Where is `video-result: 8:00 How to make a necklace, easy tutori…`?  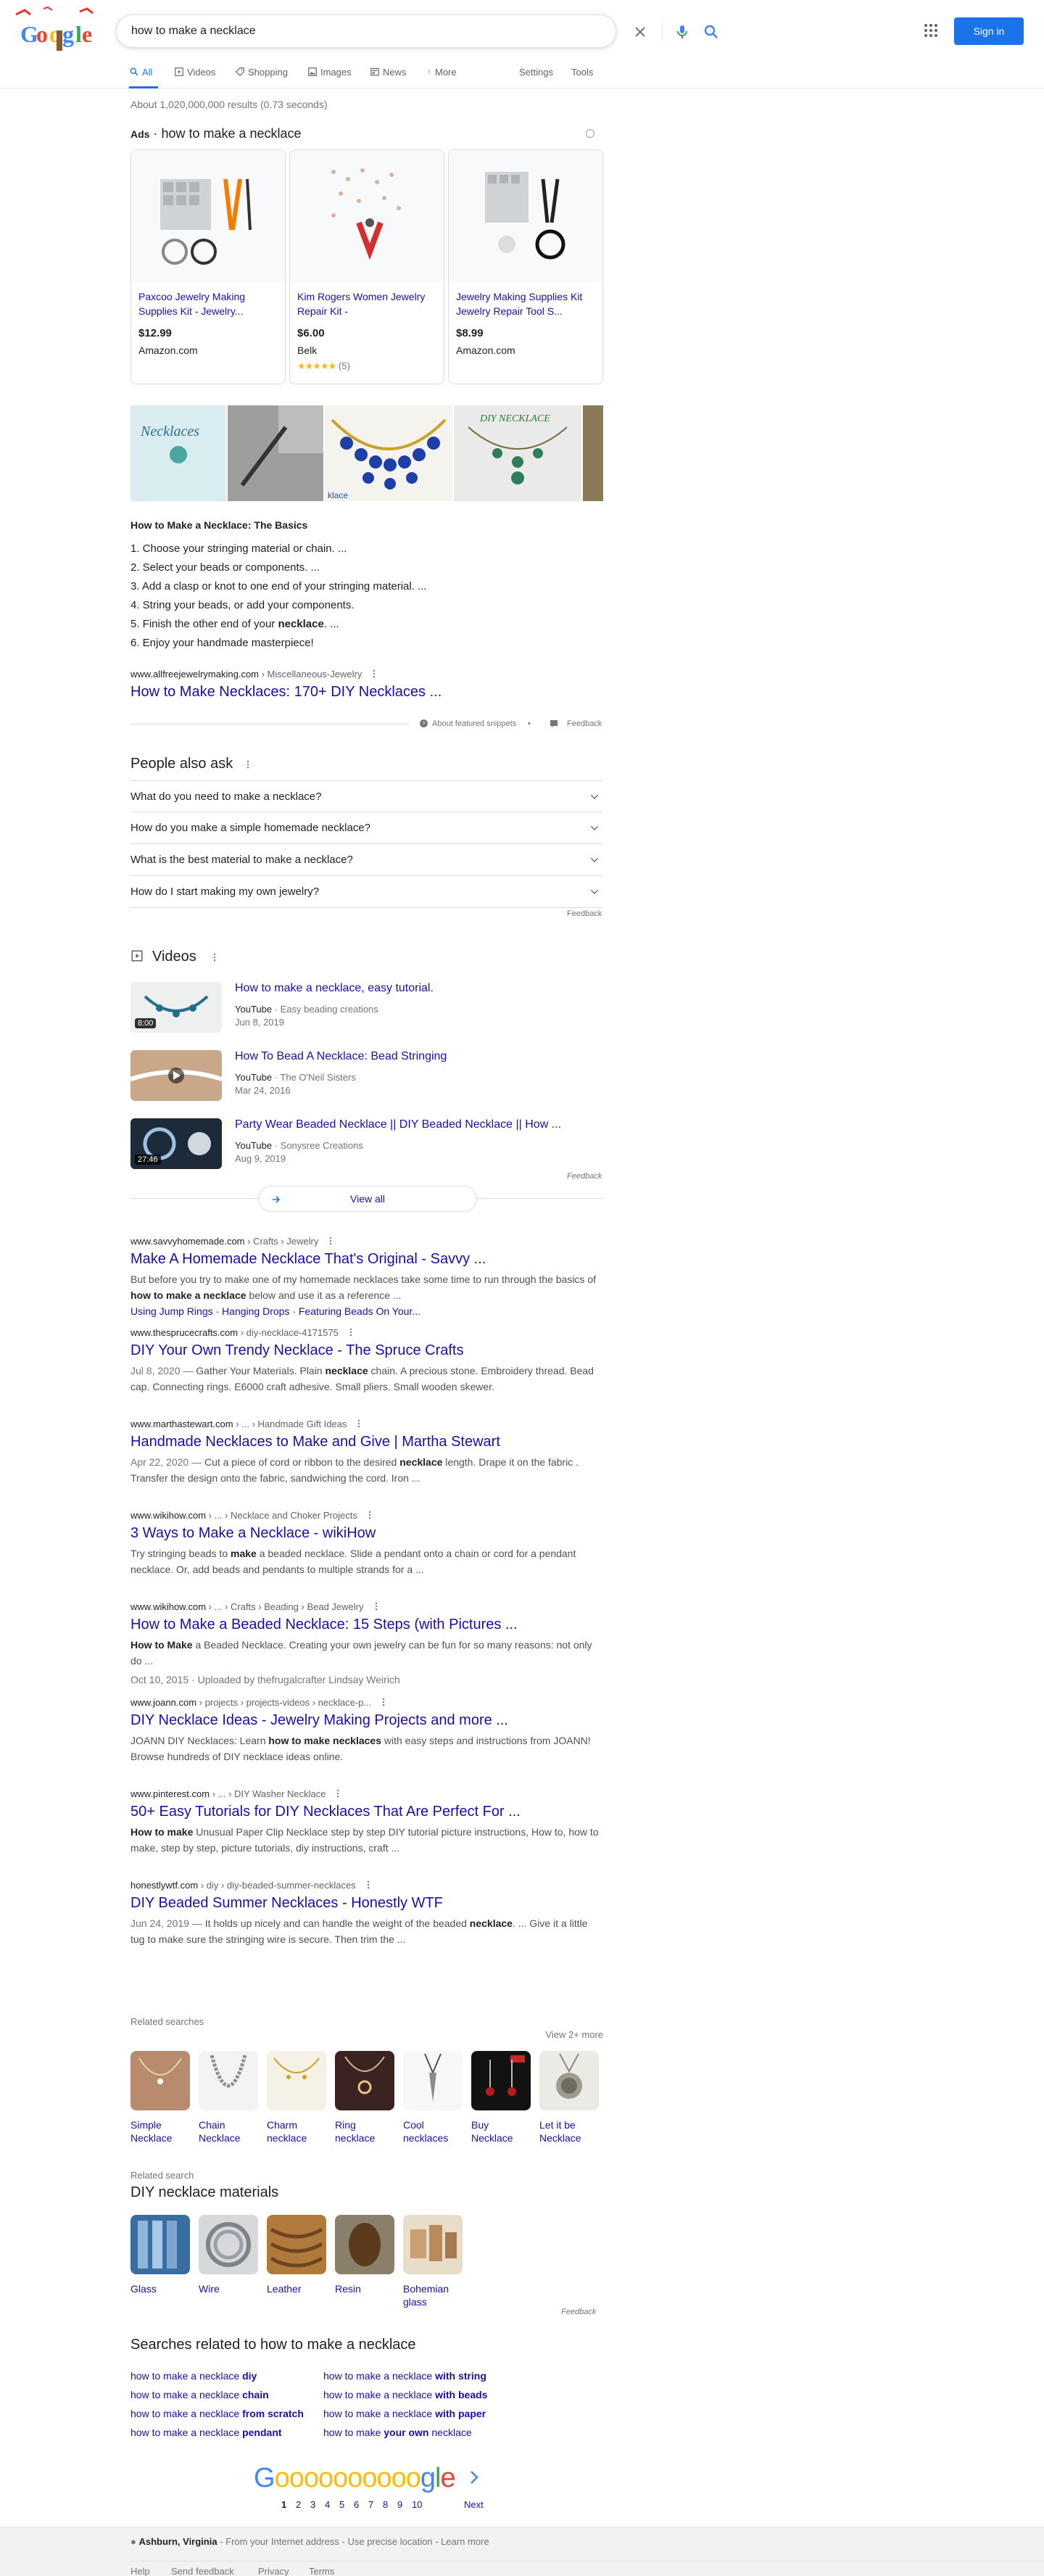
video-result: 8:00 How to make a necklace, easy tutori… is located at coordinates (367, 1011).